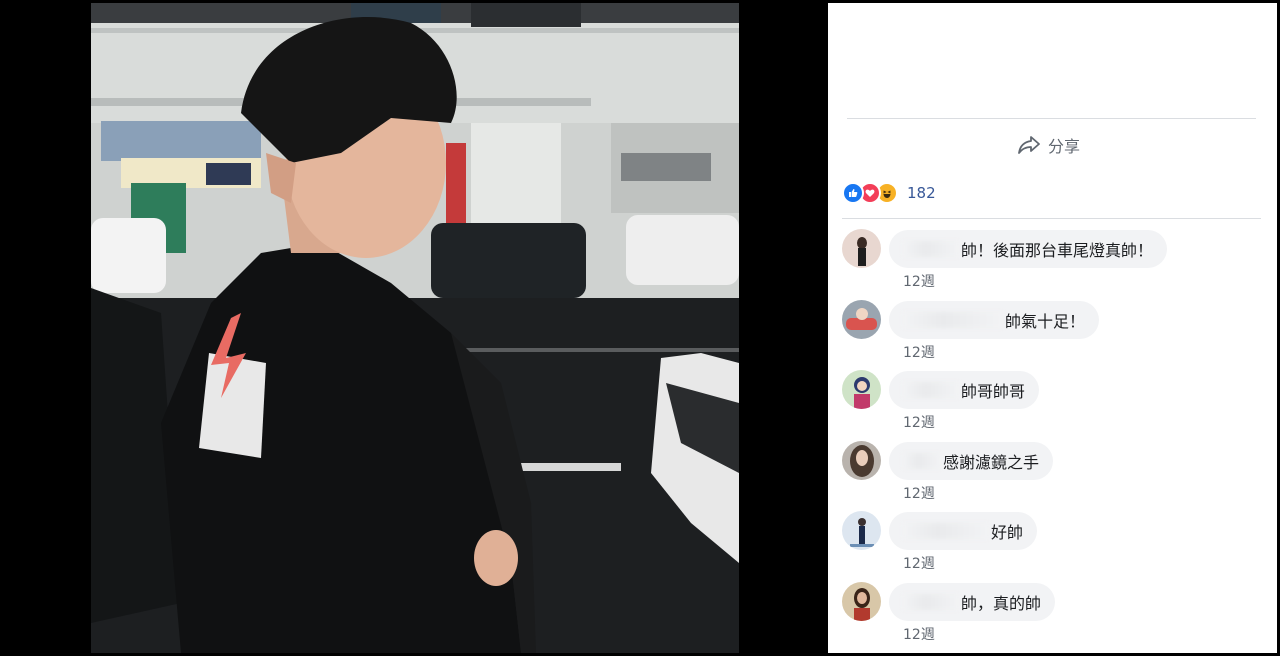 This screenshot has height=656, width=1280. I want to click on comment-bubble: 好帥, so click(963, 531).